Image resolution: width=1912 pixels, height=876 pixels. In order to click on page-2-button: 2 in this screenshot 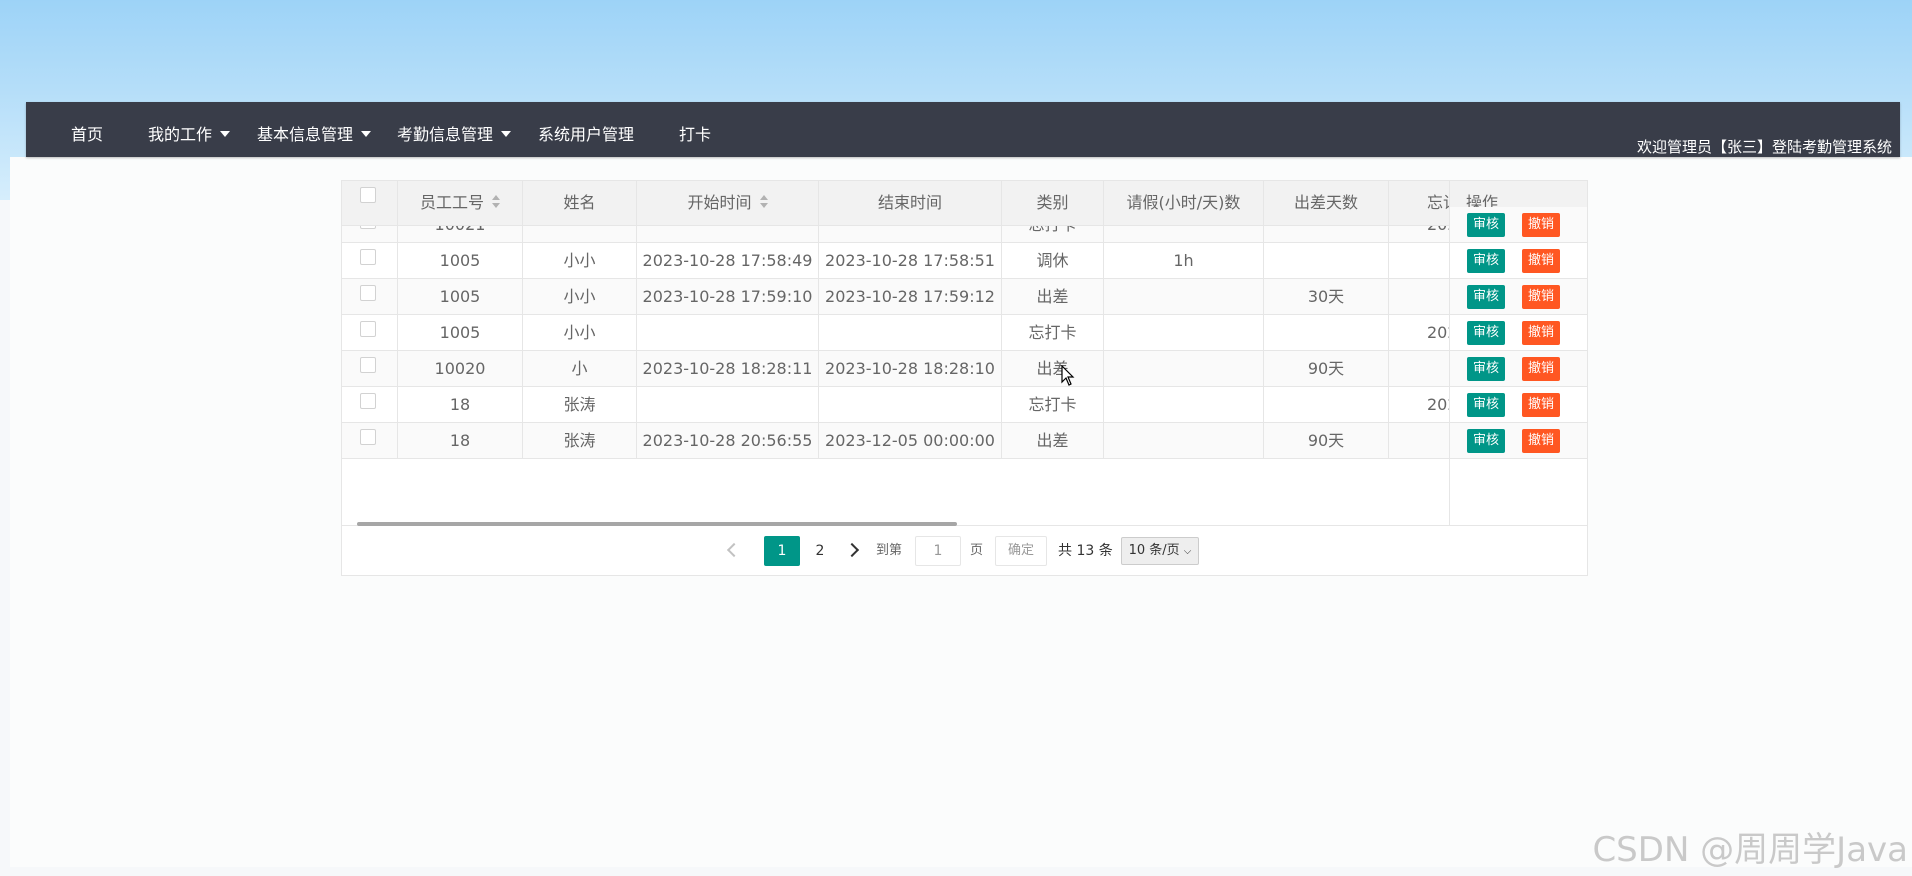, I will do `click(820, 551)`.